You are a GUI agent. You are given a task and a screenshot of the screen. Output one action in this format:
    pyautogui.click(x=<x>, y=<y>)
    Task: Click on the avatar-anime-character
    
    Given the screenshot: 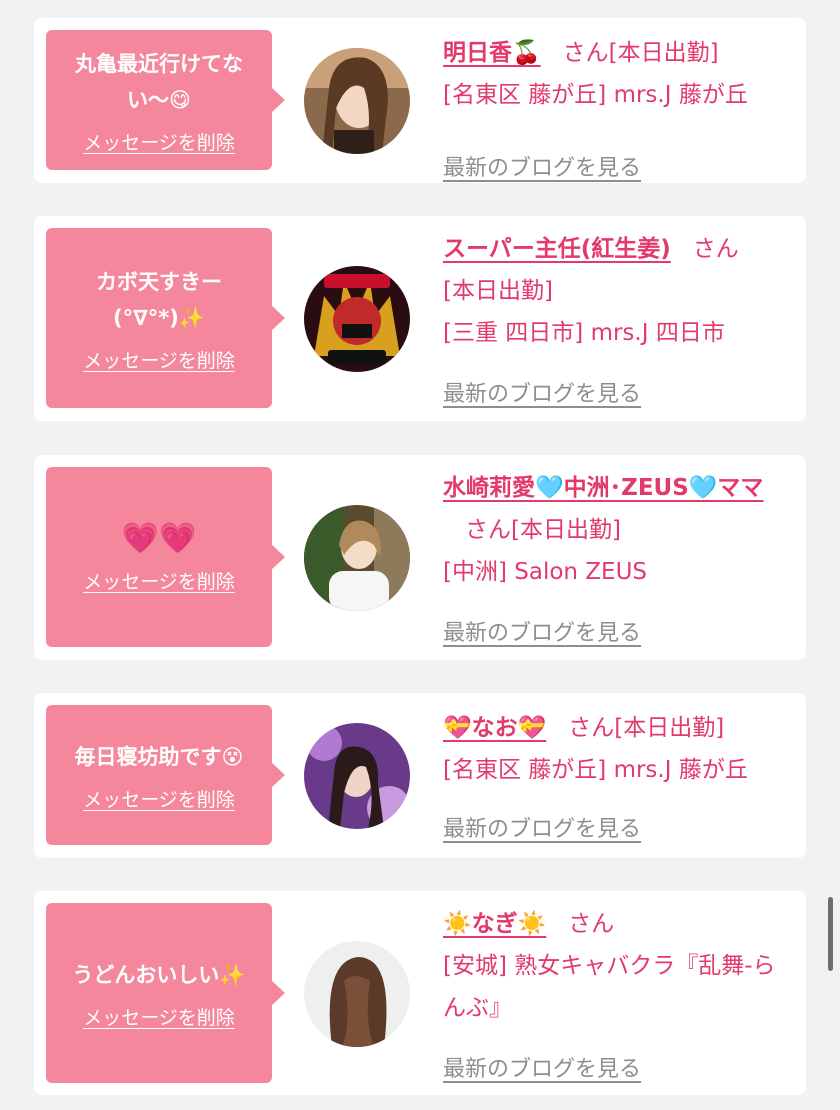 What is the action you would take?
    pyautogui.click(x=357, y=319)
    